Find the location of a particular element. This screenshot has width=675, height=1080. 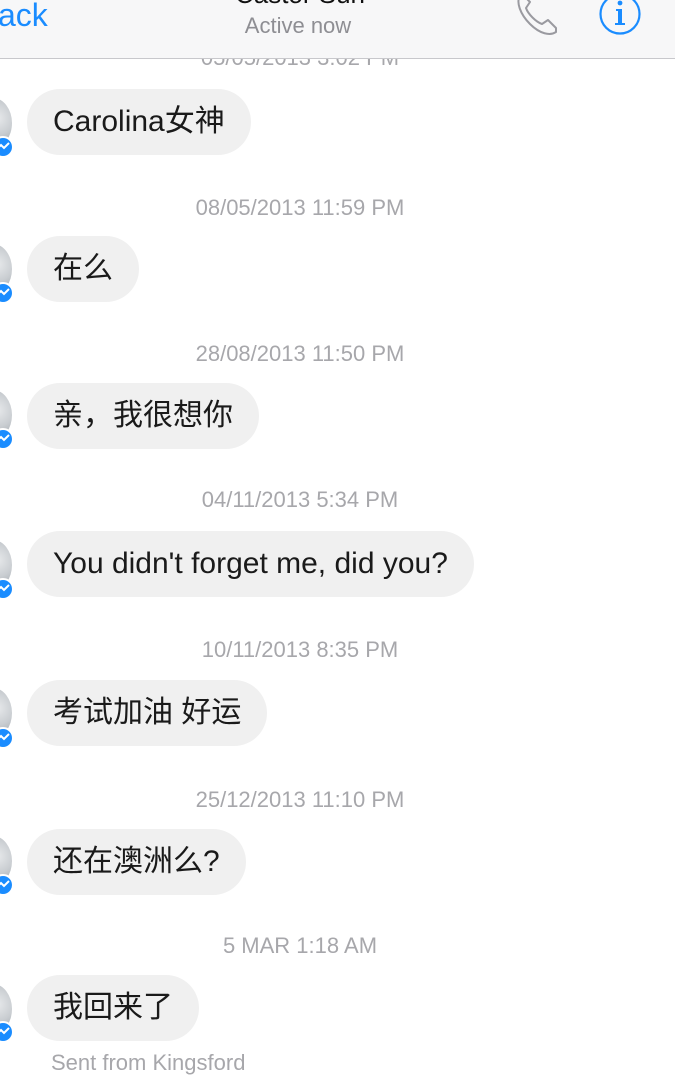

message-timestamp: 04/11/2013 5:34 PM is located at coordinates (300, 499).